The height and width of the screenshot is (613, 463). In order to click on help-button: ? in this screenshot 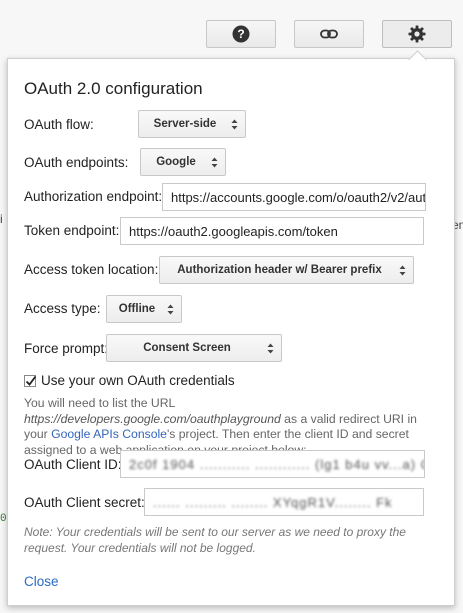, I will do `click(241, 34)`.